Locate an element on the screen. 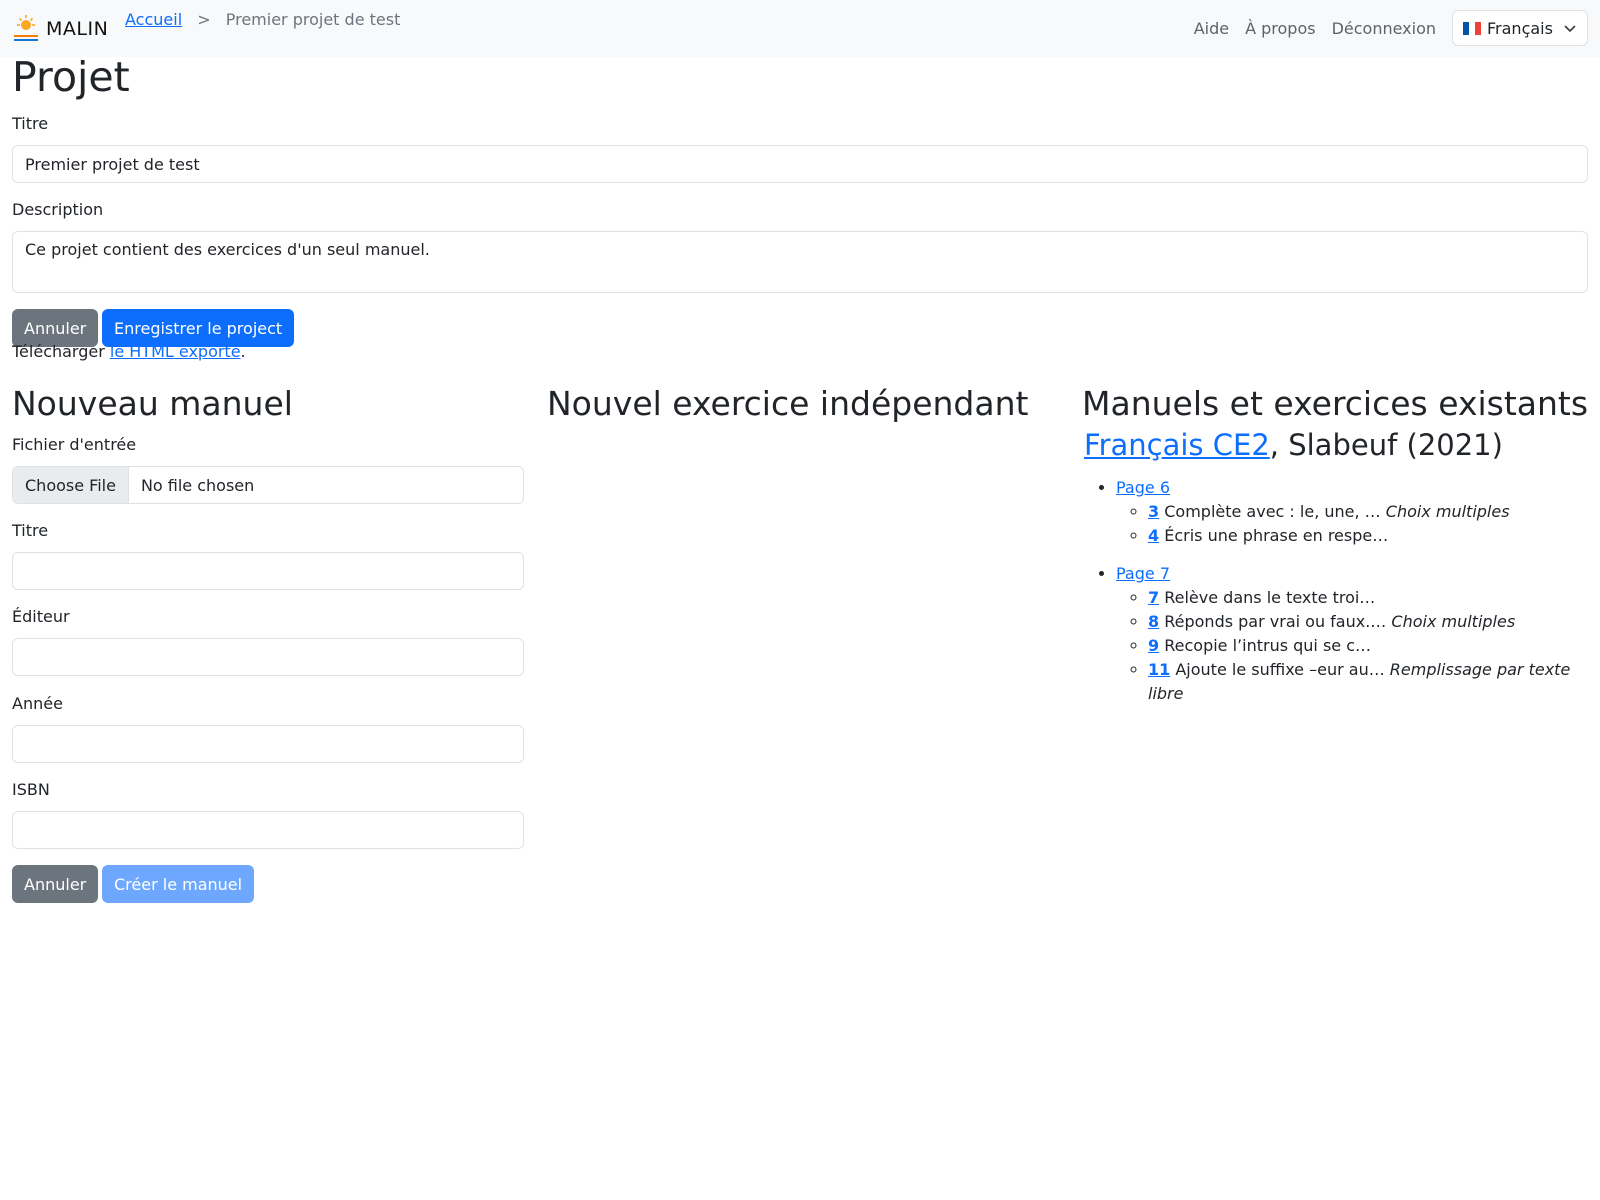  chevron-down-icon is located at coordinates (1570, 29).